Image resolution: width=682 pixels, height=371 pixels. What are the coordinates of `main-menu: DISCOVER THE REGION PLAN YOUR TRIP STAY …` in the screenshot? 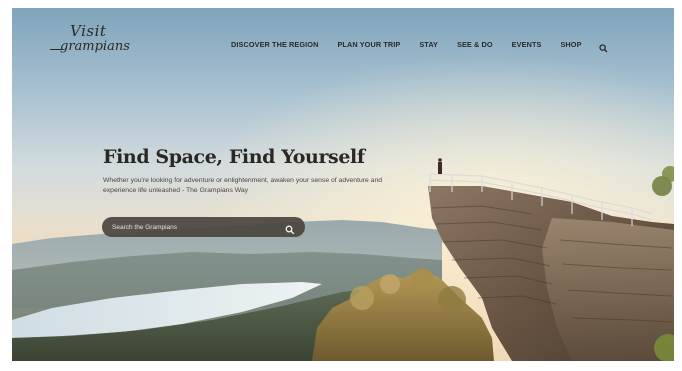 It's located at (419, 46).